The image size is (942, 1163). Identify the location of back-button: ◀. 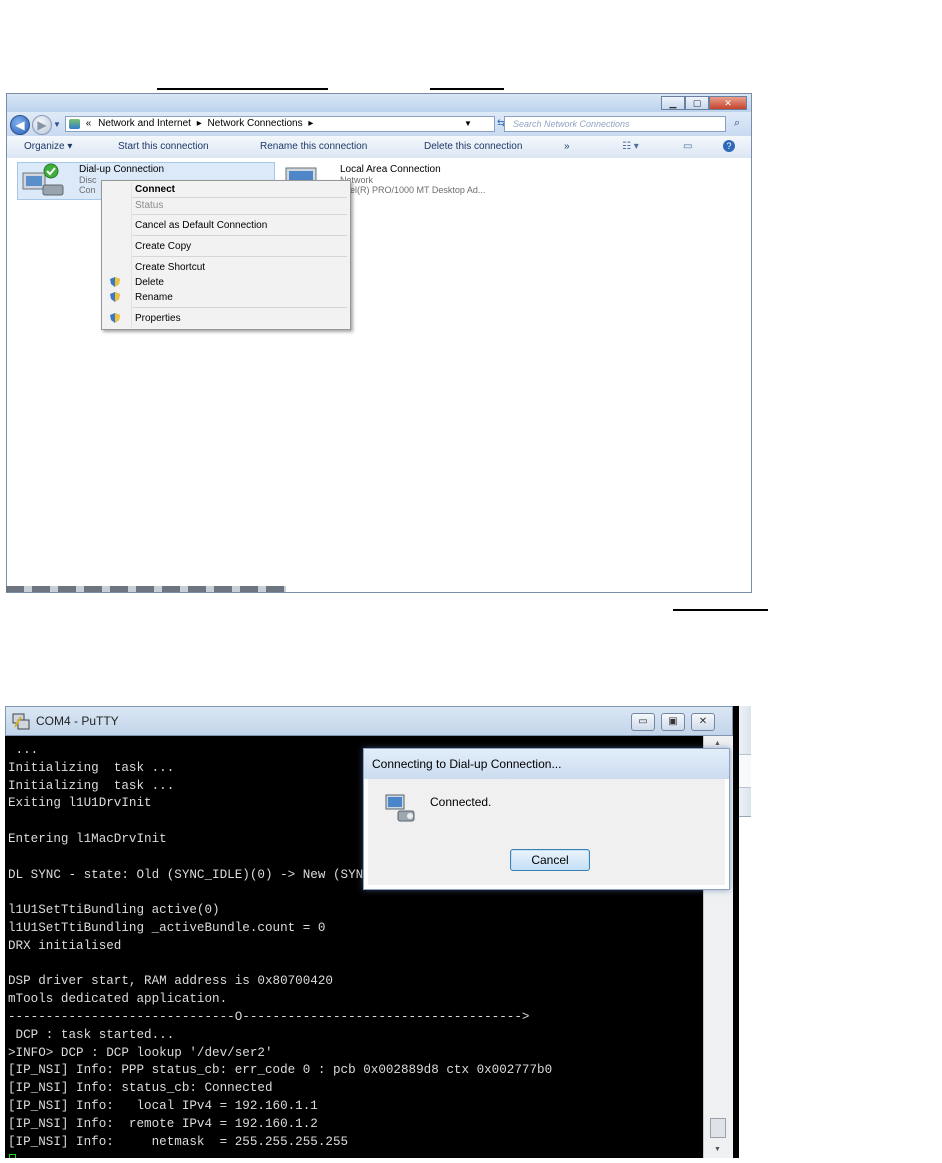
(20, 125).